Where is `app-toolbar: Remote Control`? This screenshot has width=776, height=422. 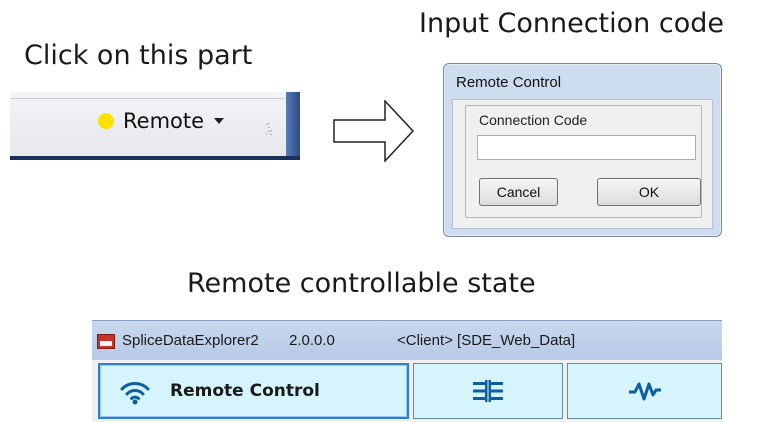
app-toolbar: Remote Control is located at coordinates (407, 391).